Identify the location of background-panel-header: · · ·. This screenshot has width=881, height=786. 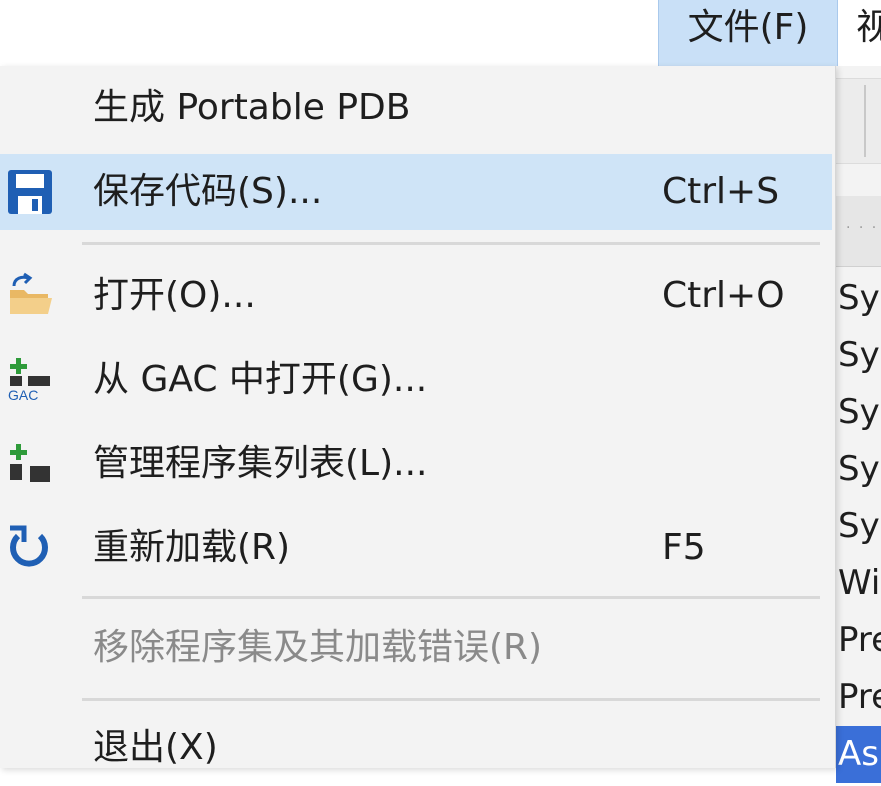
(858, 231).